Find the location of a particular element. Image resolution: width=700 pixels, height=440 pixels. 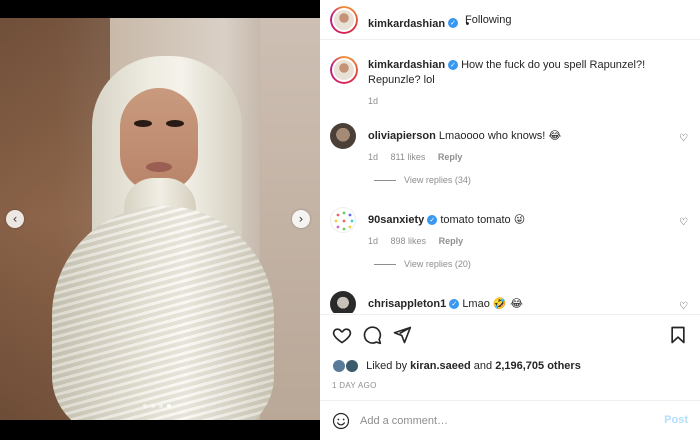

comment-input is located at coordinates (500, 421).